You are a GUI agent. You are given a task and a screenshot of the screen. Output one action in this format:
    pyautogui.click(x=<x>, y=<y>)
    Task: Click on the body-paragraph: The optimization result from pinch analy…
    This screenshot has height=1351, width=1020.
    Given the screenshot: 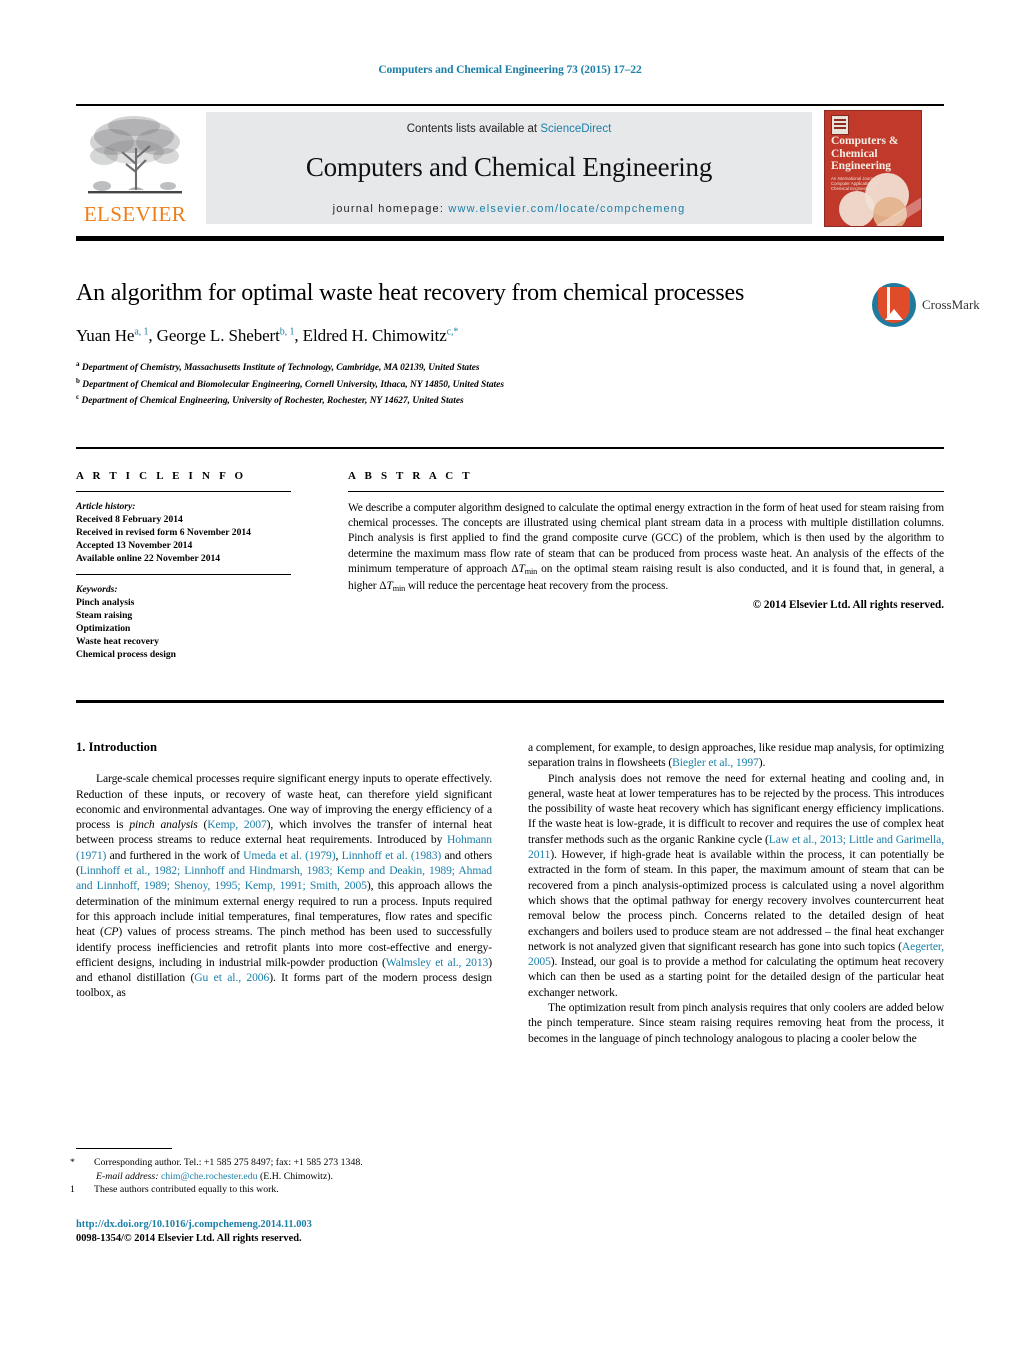 What is the action you would take?
    pyautogui.click(x=736, y=1023)
    